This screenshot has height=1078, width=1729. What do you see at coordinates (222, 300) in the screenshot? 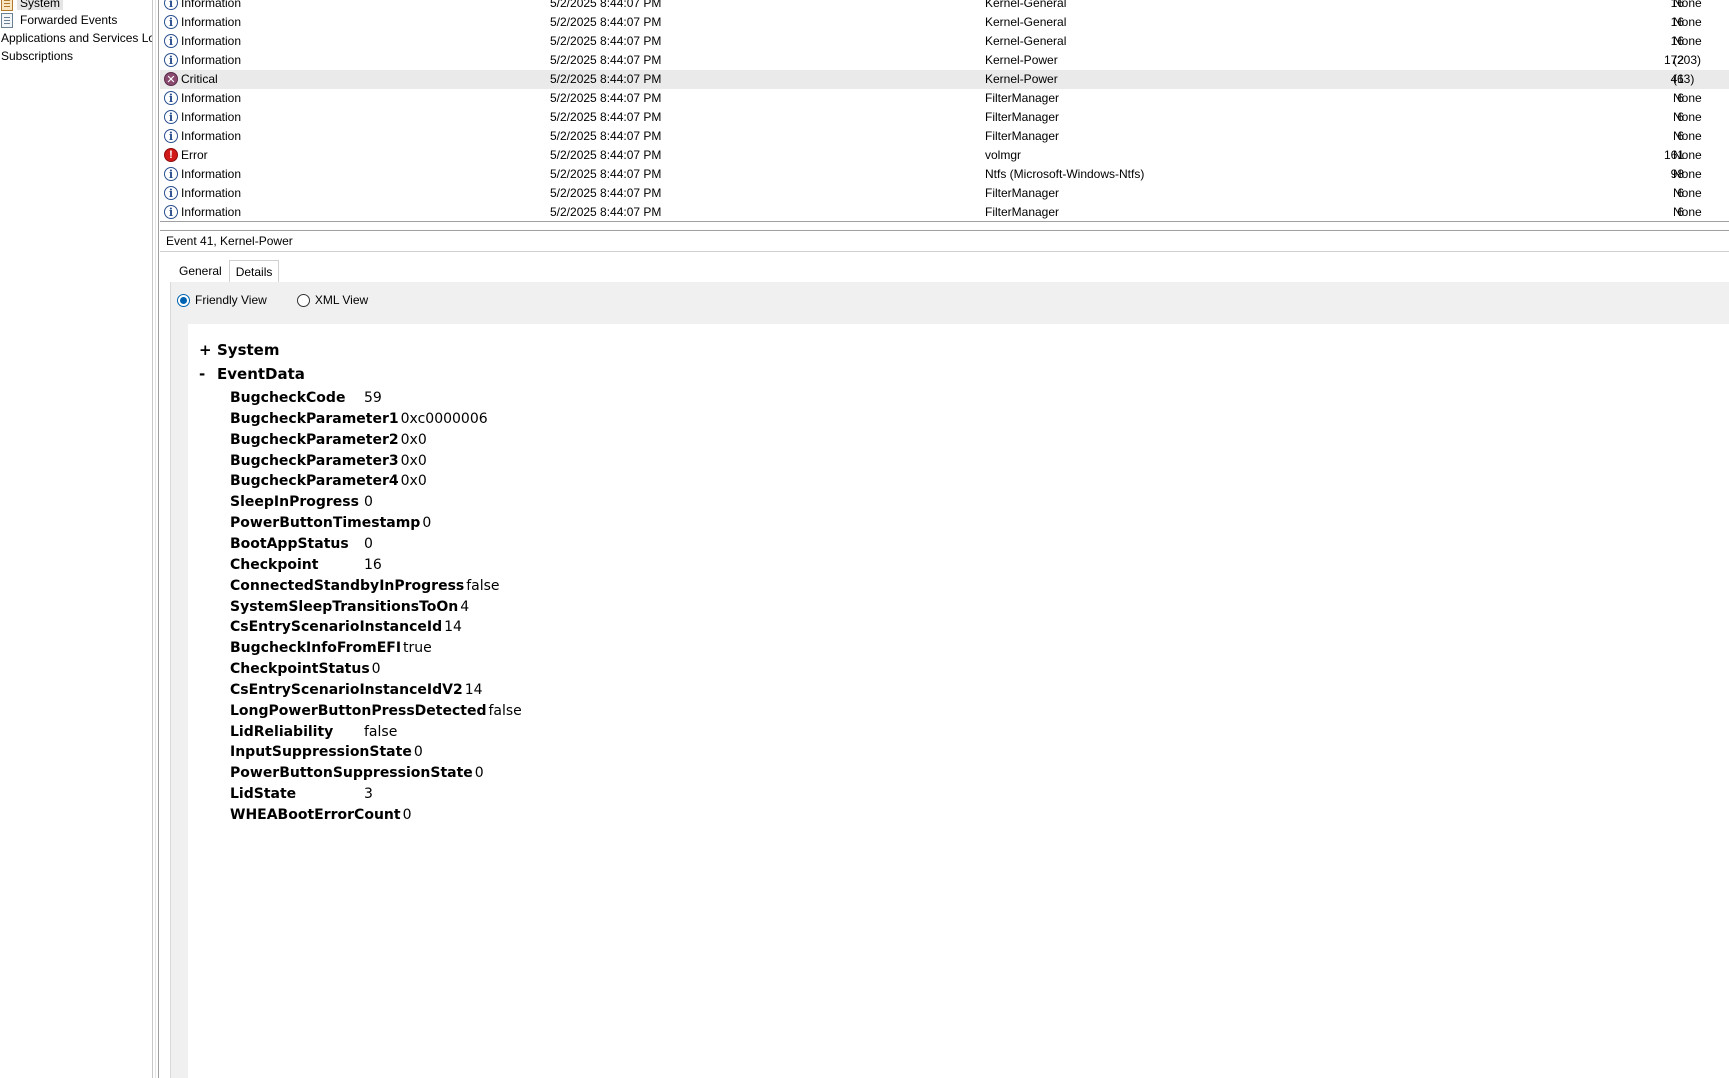
I see `friendly-view-option: Friendly View` at bounding box center [222, 300].